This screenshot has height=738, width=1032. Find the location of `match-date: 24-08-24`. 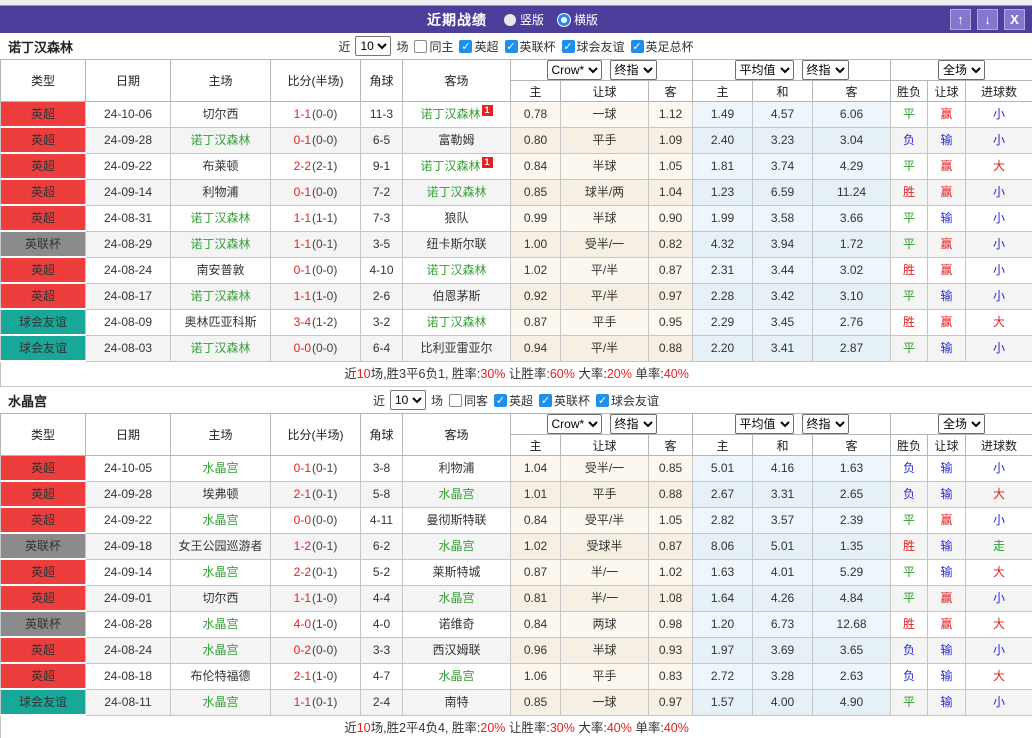

match-date: 24-08-24 is located at coordinates (128, 270).